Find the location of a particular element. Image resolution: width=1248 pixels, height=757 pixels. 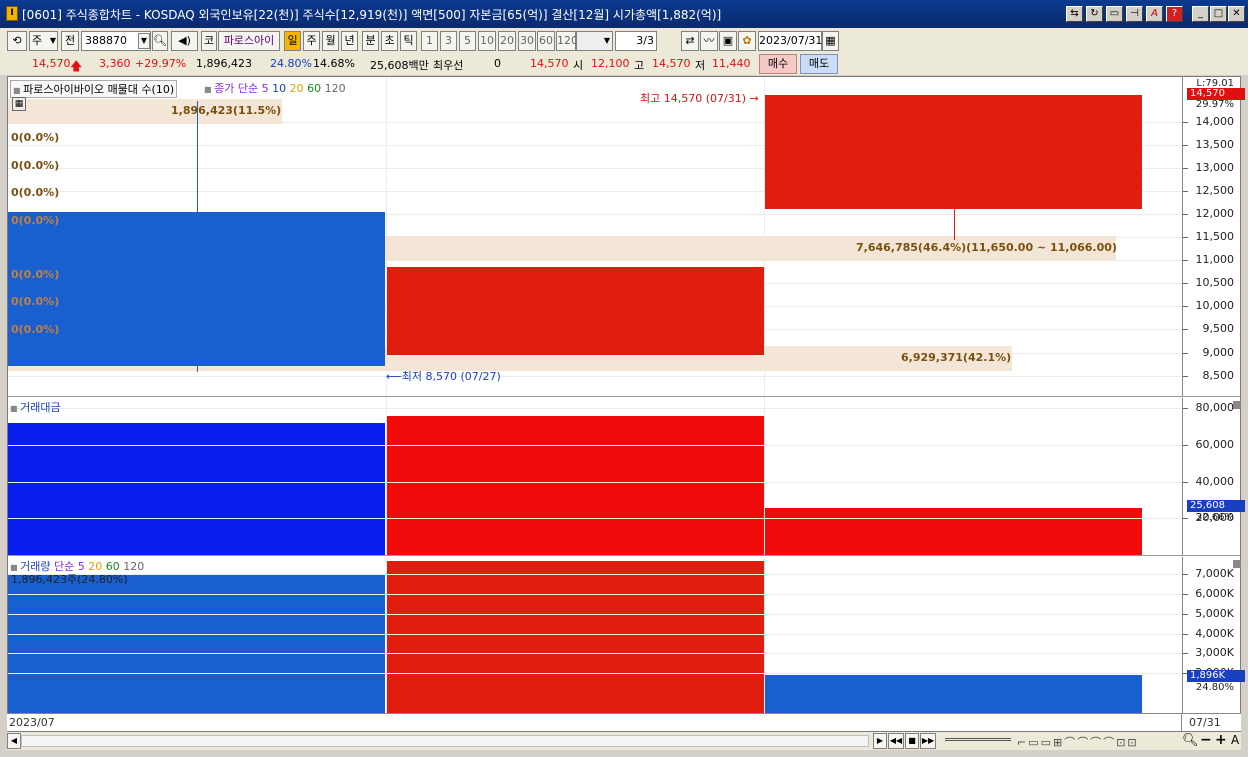

app-icon: I is located at coordinates (12, 13).